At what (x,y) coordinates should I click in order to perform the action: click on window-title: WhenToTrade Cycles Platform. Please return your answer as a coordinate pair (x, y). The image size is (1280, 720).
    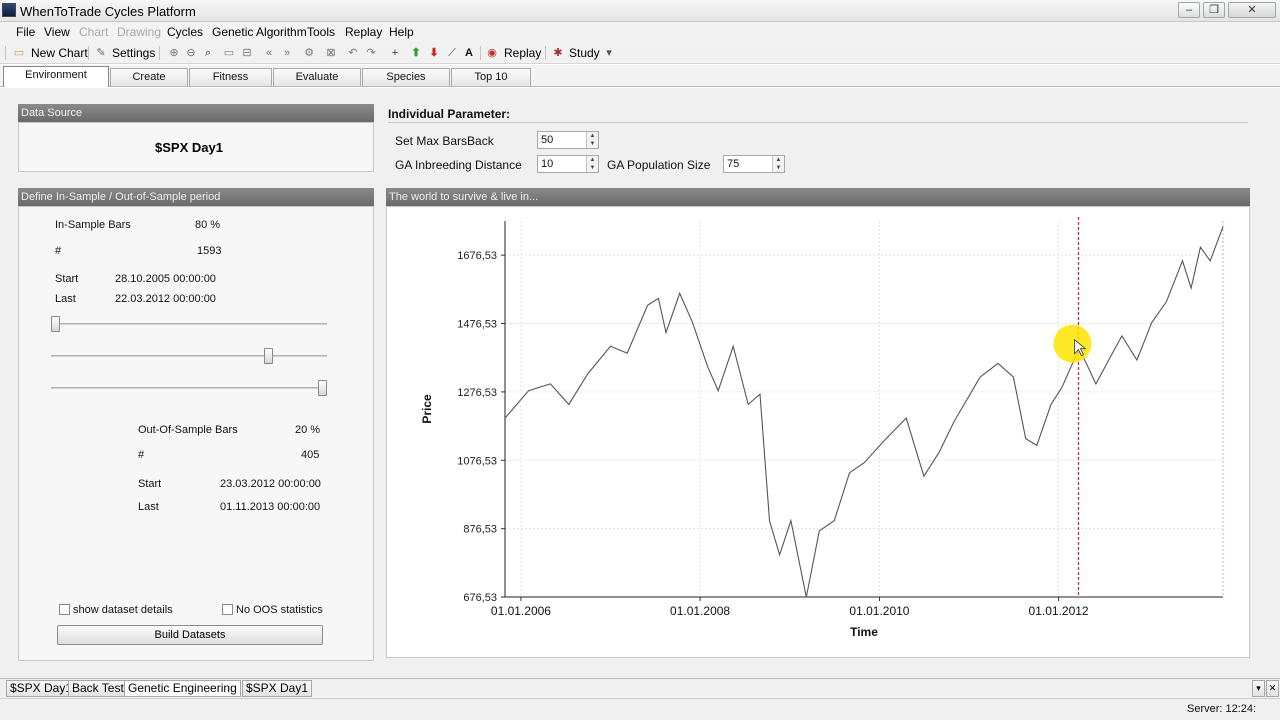
    Looking at the image, I should click on (108, 11).